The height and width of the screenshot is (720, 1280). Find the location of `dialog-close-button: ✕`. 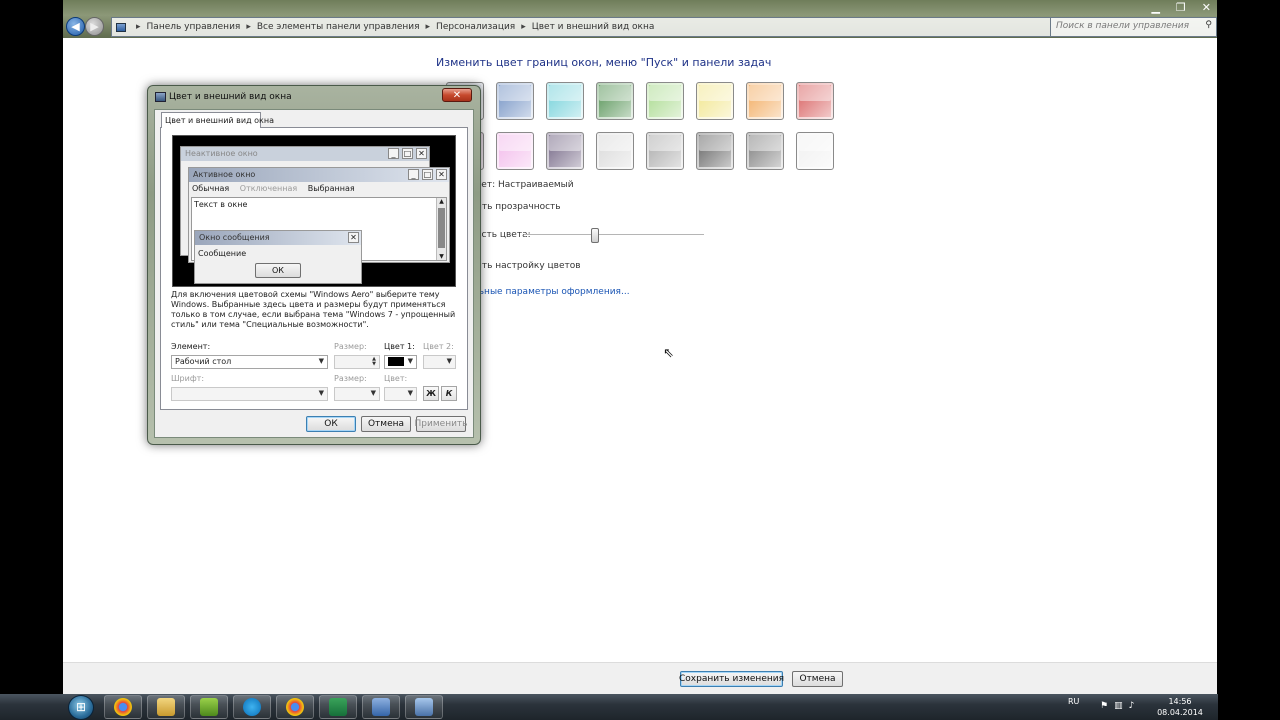

dialog-close-button: ✕ is located at coordinates (457, 95).